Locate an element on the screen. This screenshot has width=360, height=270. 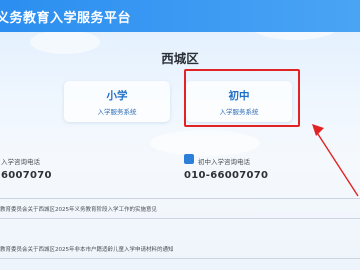
primary-school-card: 小学 入学服务系统 is located at coordinates (117, 101).